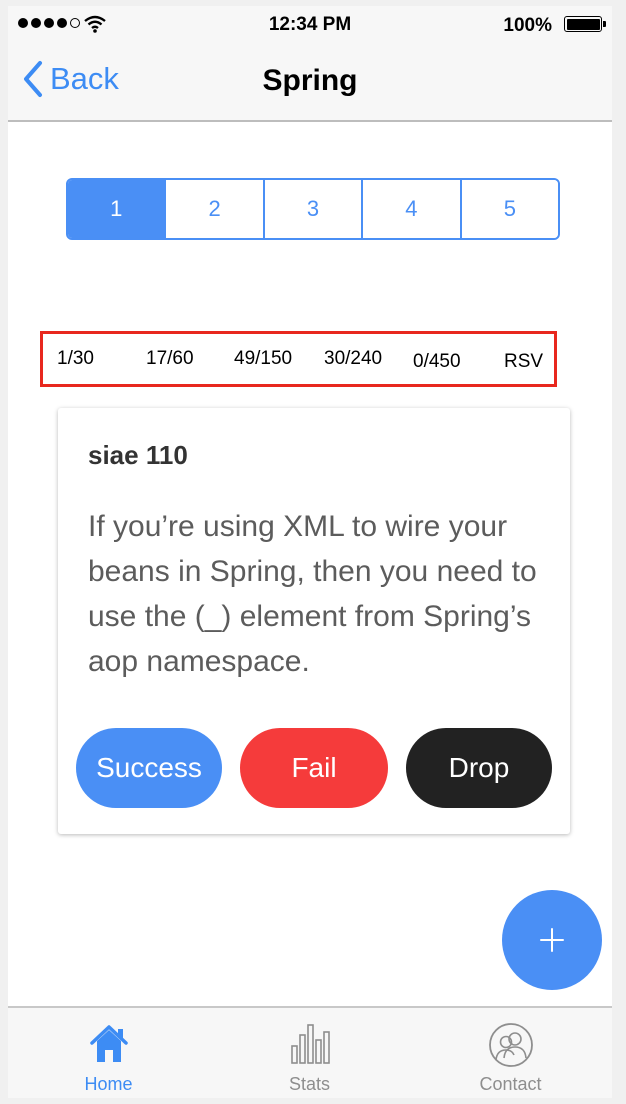  Describe the element at coordinates (524, 361) in the screenshot. I see `stat-reserve: RSV` at that location.